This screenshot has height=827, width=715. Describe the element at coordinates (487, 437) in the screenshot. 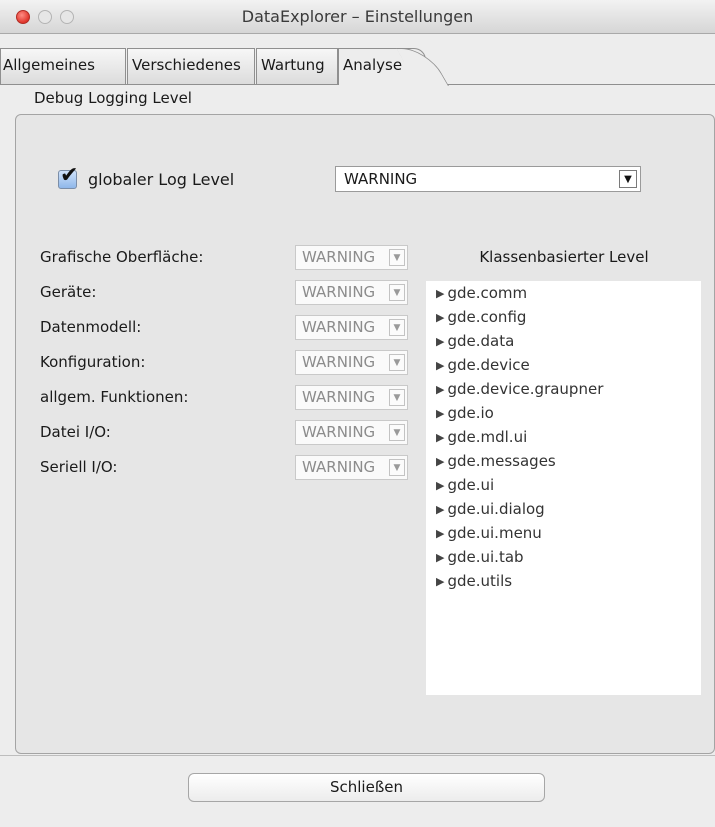

I see `tree-item-label: gde.mdl.ui` at that location.